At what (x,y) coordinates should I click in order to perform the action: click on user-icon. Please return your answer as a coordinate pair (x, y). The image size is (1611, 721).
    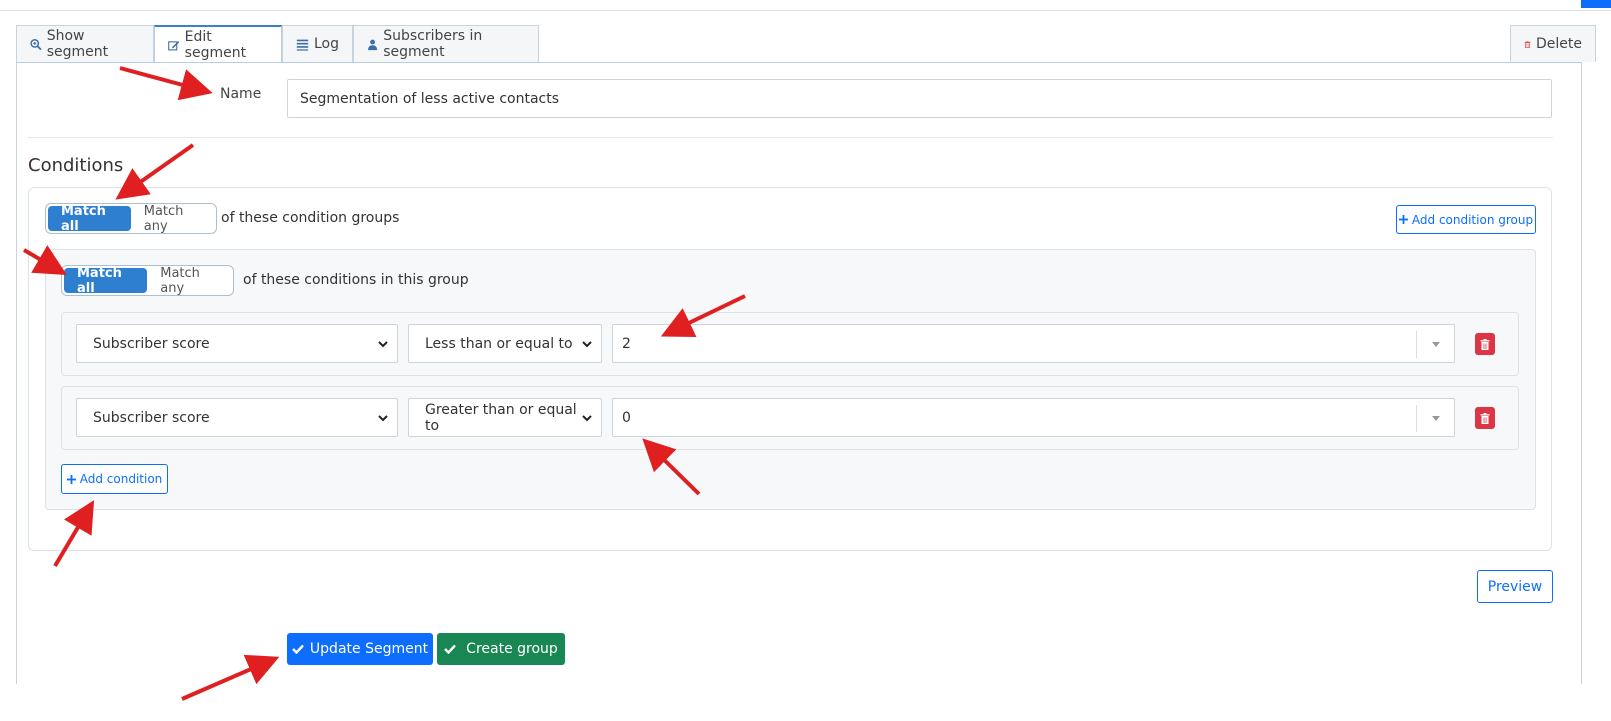
    Looking at the image, I should click on (373, 44).